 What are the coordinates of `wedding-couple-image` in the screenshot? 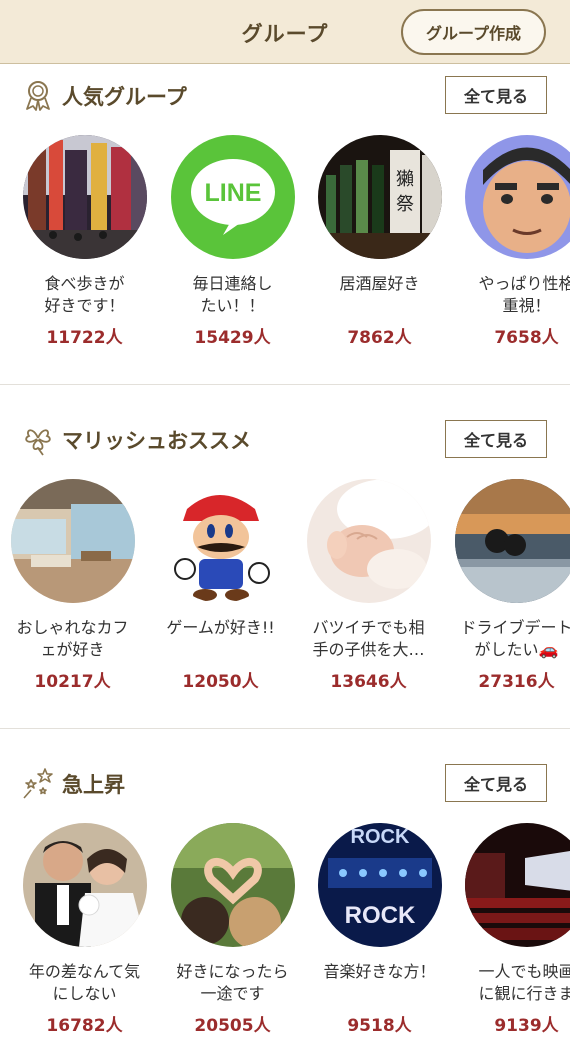 It's located at (84, 885).